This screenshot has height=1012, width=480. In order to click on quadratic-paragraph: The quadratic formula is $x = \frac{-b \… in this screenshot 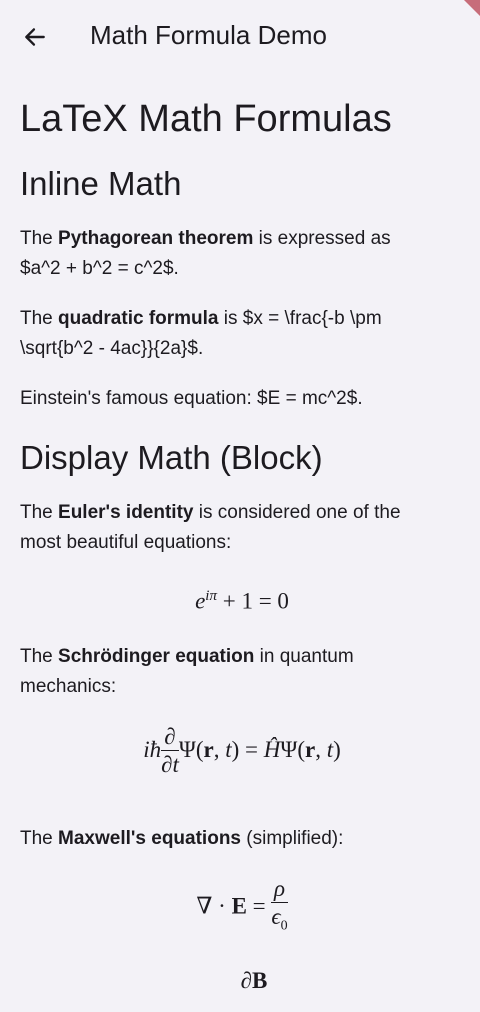, I will do `click(201, 333)`.